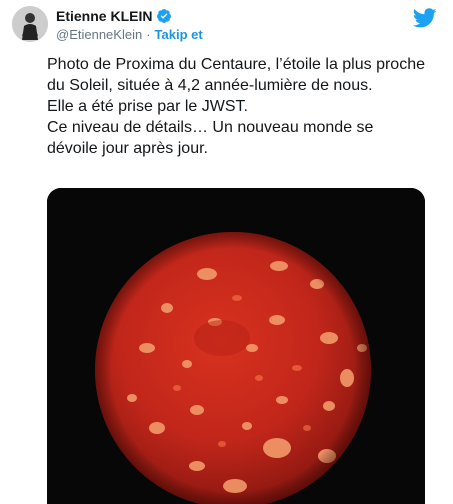  What do you see at coordinates (164, 16) in the screenshot?
I see `verified-badge-icon` at bounding box center [164, 16].